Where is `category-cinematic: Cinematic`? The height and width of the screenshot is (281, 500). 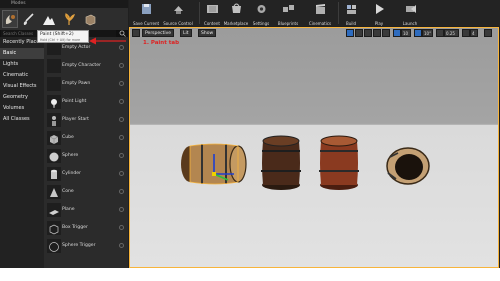 category-cinematic: Cinematic is located at coordinates (22, 75).